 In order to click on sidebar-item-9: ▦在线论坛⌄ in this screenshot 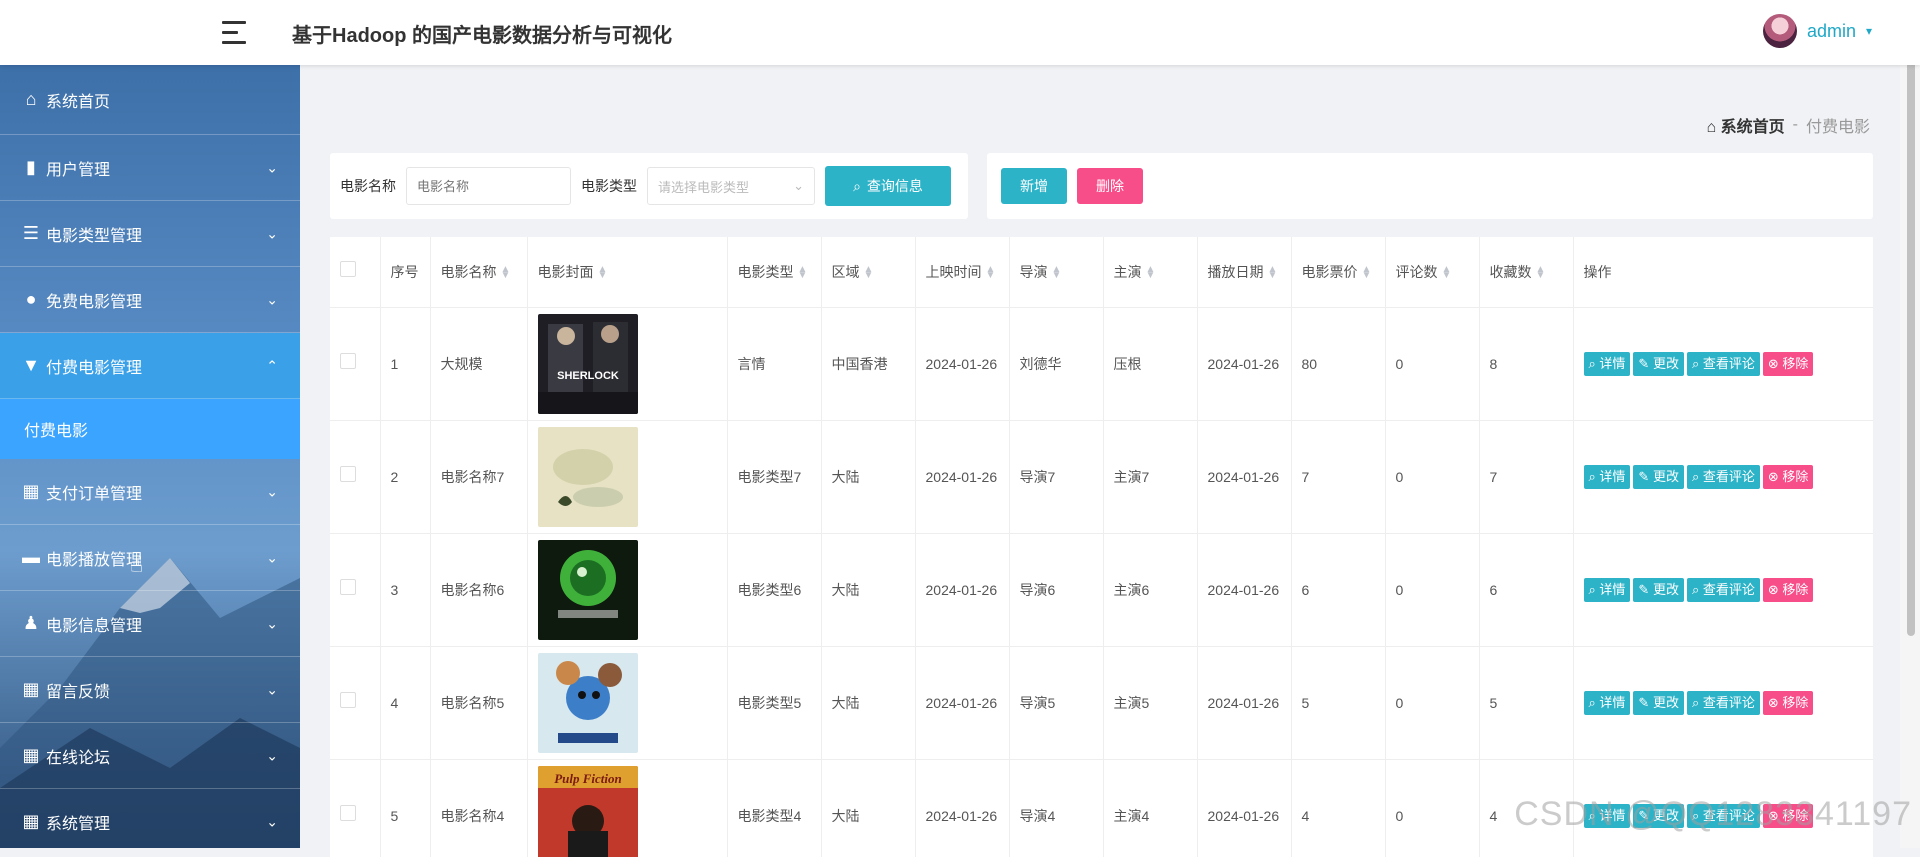, I will do `click(150, 756)`.